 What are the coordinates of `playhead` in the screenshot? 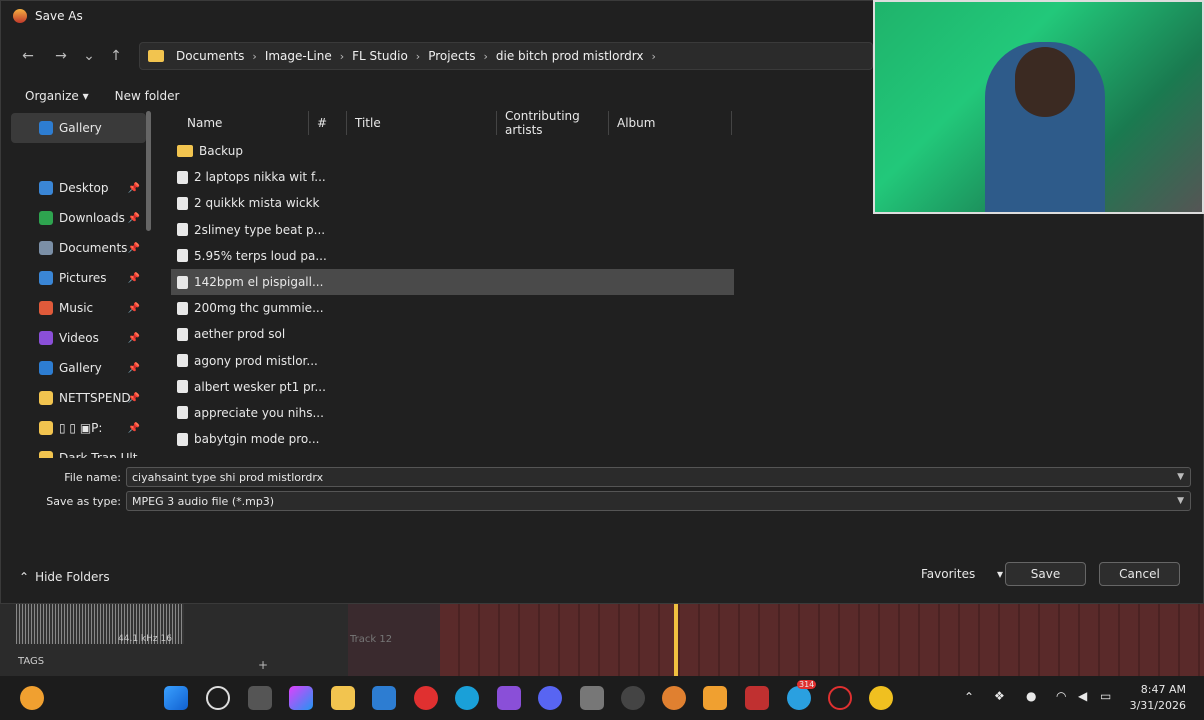 It's located at (676, 640).